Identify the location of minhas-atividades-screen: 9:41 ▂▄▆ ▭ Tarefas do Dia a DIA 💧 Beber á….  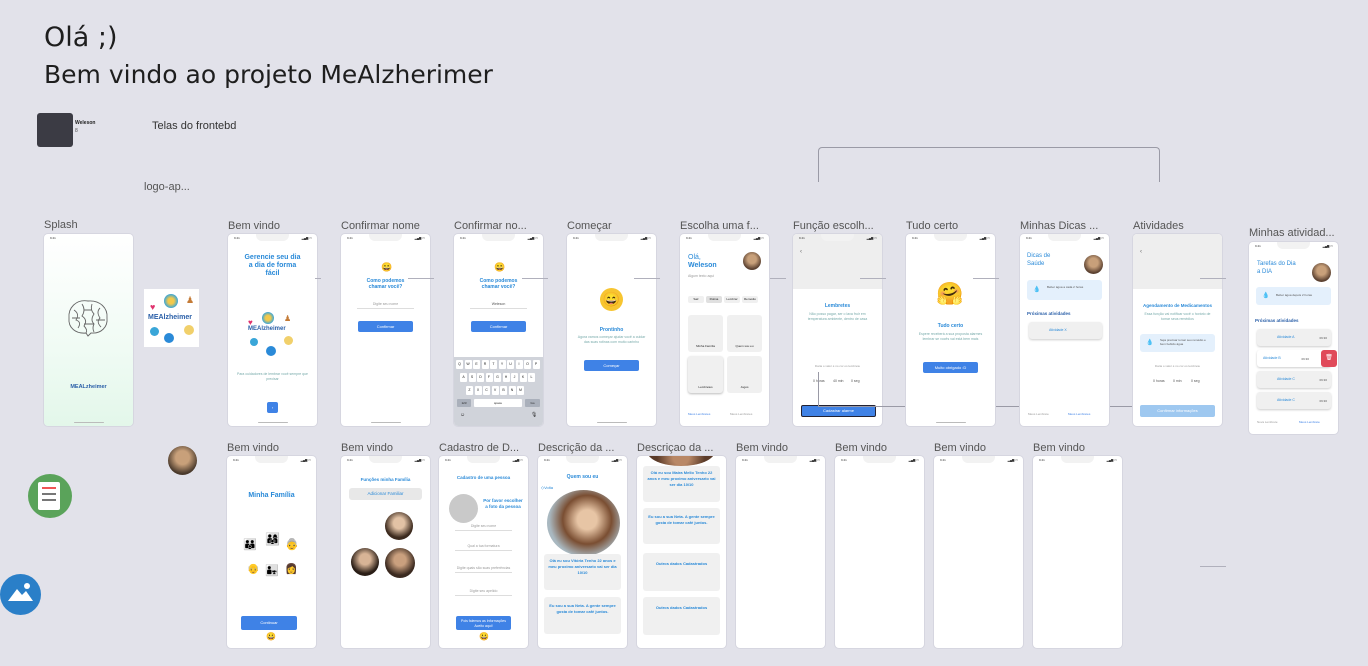
(1293, 338).